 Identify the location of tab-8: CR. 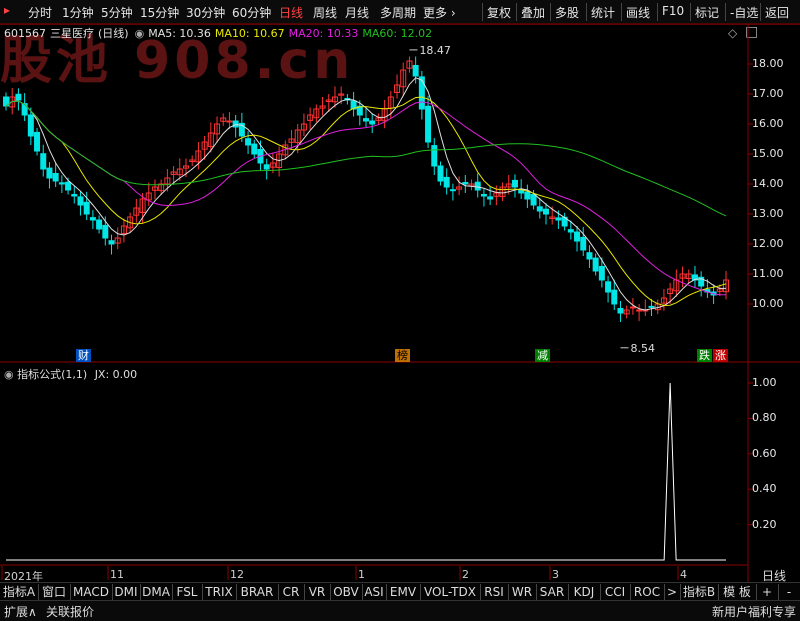
(291, 592).